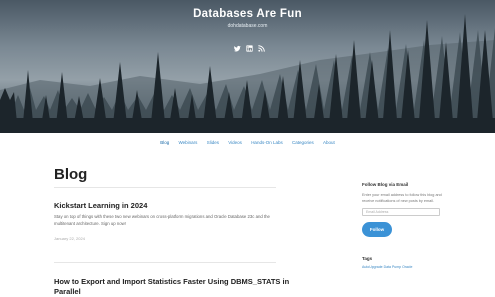 The width and height of the screenshot is (495, 297). I want to click on nav-item-videos: Videos, so click(235, 142).